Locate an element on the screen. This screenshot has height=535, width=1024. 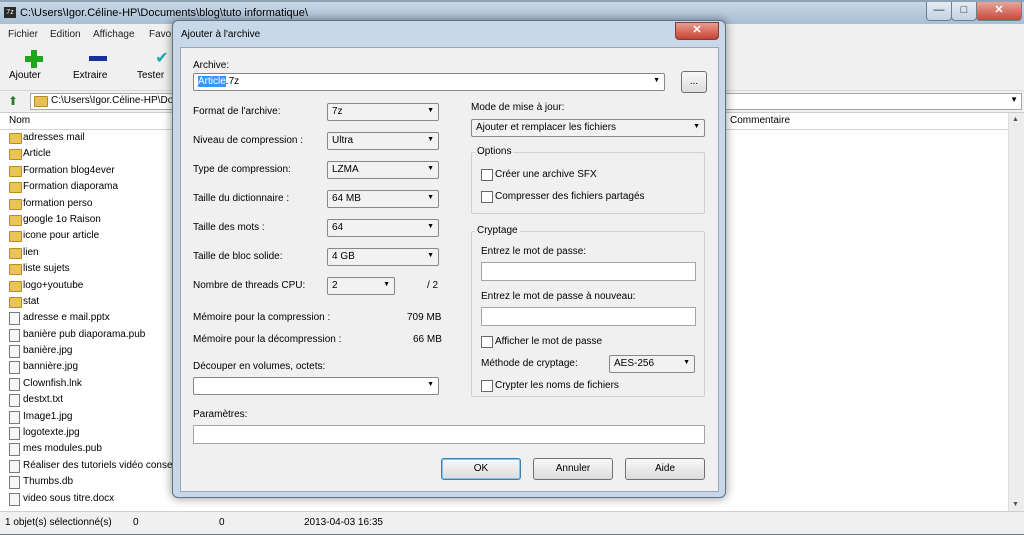
split-input: ▼ is located at coordinates (316, 386).